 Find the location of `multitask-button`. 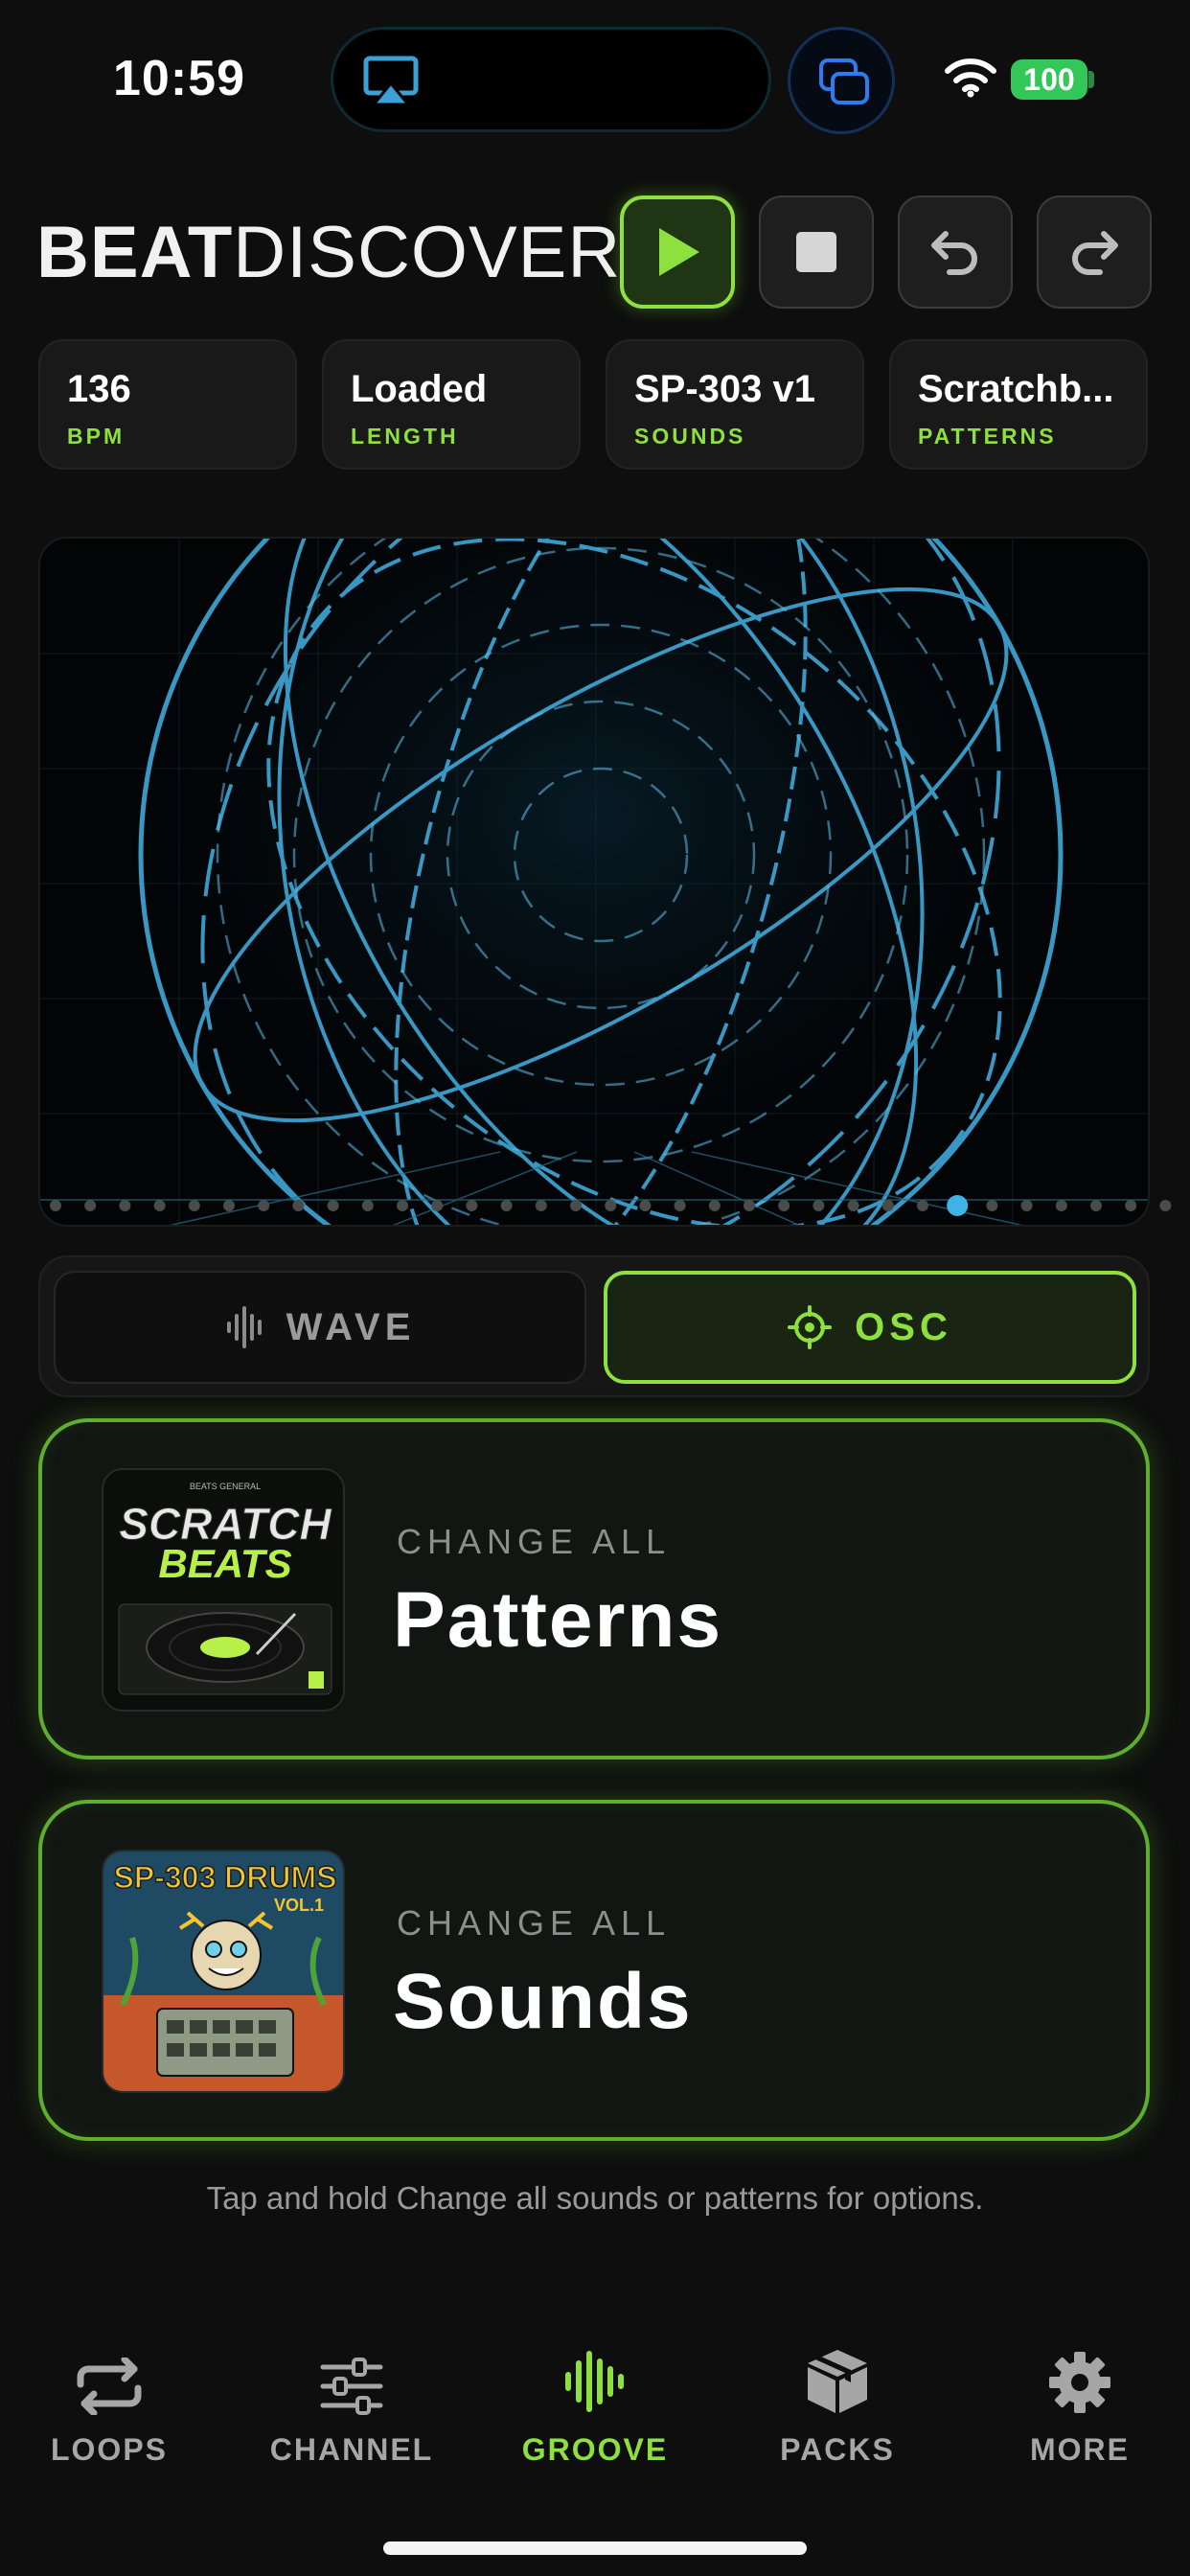

multitask-button is located at coordinates (842, 80).